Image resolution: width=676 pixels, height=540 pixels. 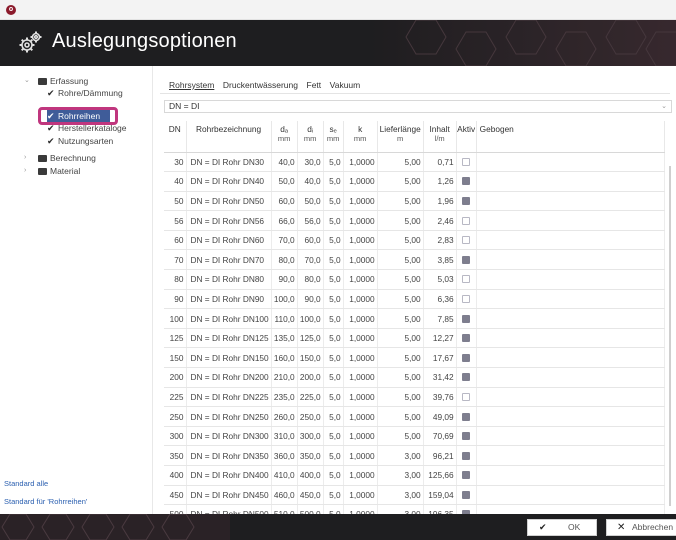 I want to click on cell-rohrbezeichnung: DN = DI Rohr DN200, so click(x=229, y=377).